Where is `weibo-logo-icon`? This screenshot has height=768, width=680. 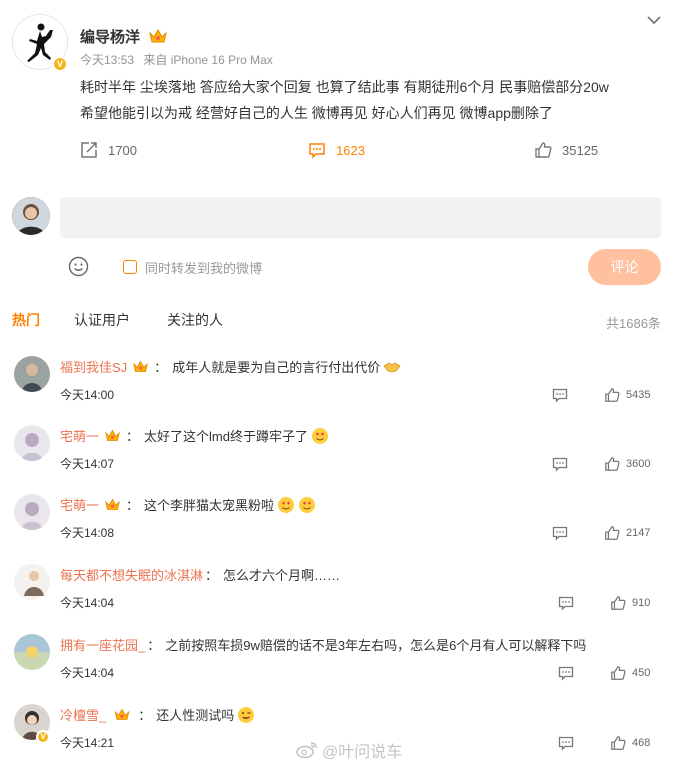
weibo-logo-icon is located at coordinates (306, 750).